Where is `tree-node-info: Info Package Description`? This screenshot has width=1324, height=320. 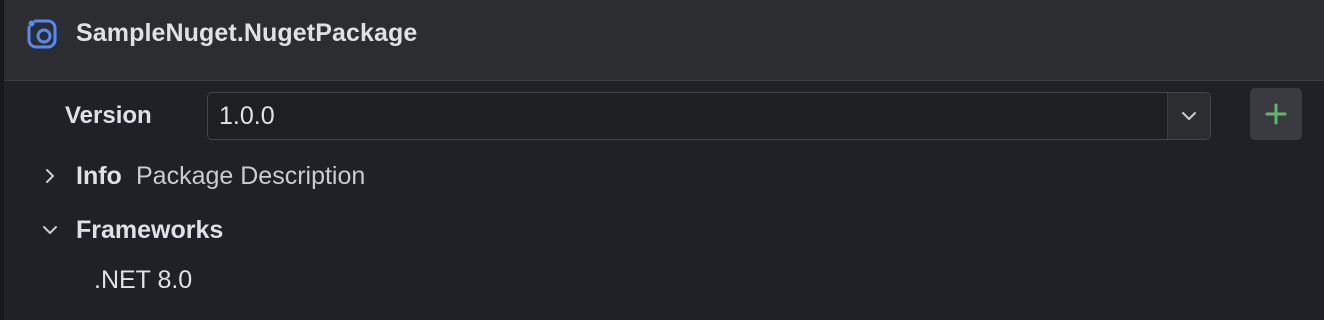
tree-node-info: Info Package Description is located at coordinates (204, 177).